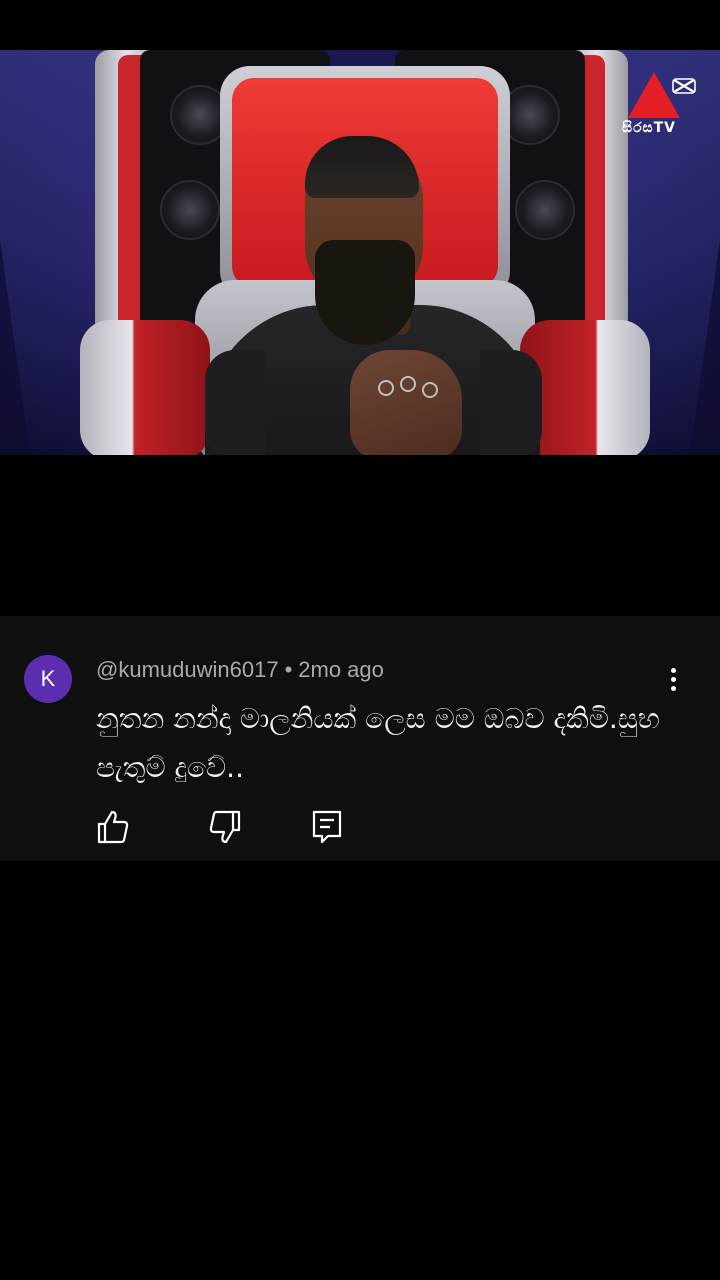 Image resolution: width=720 pixels, height=1280 pixels. I want to click on chair-armrest, so click(145, 387).